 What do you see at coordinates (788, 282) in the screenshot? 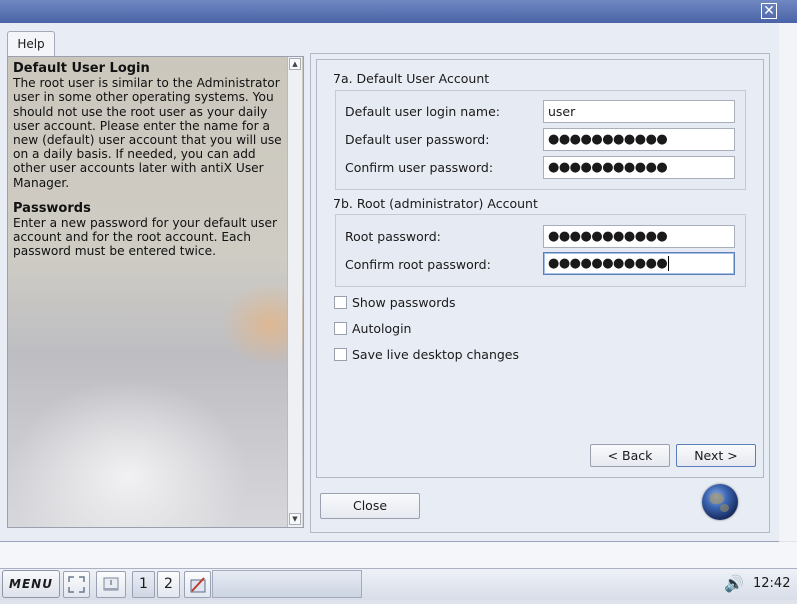
I see `desktop-background-strip` at bounding box center [788, 282].